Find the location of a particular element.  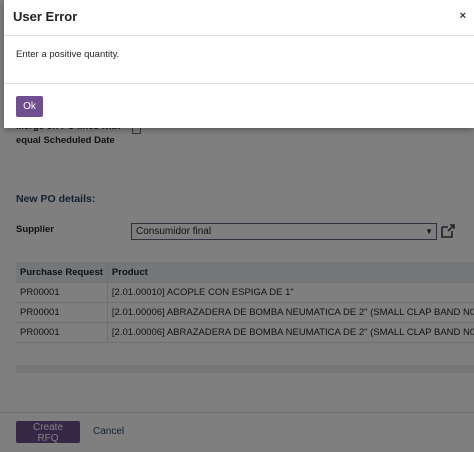

dialog-body: Enter a positive quantity. is located at coordinates (239, 60).